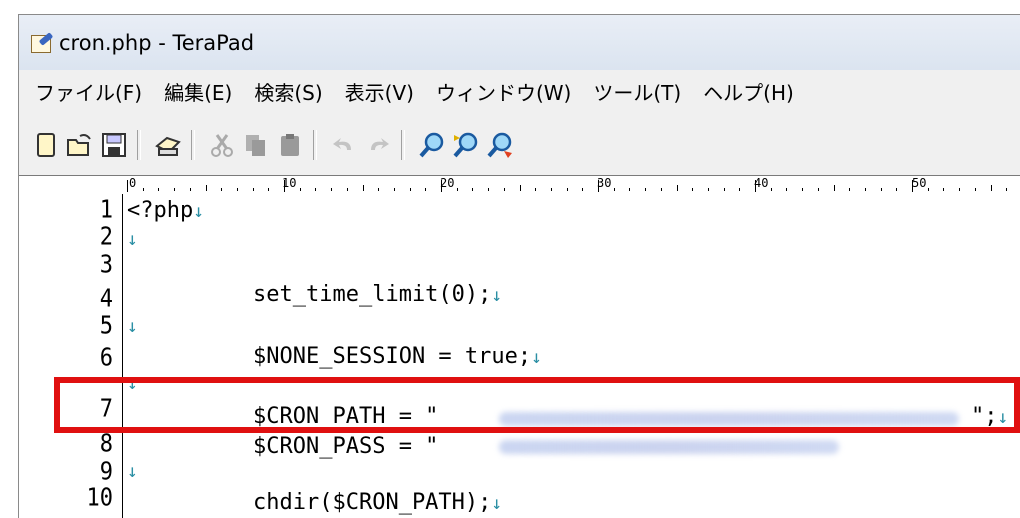  What do you see at coordinates (114, 145) in the screenshot?
I see `save-icon` at bounding box center [114, 145].